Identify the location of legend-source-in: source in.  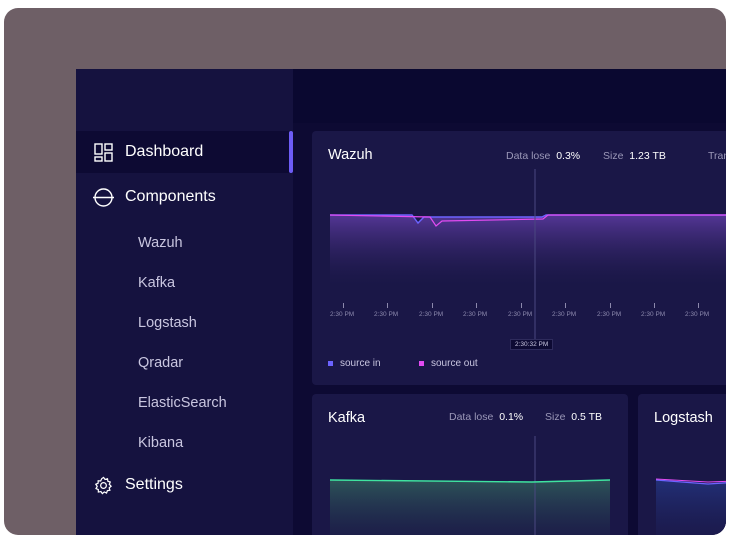
(354, 363).